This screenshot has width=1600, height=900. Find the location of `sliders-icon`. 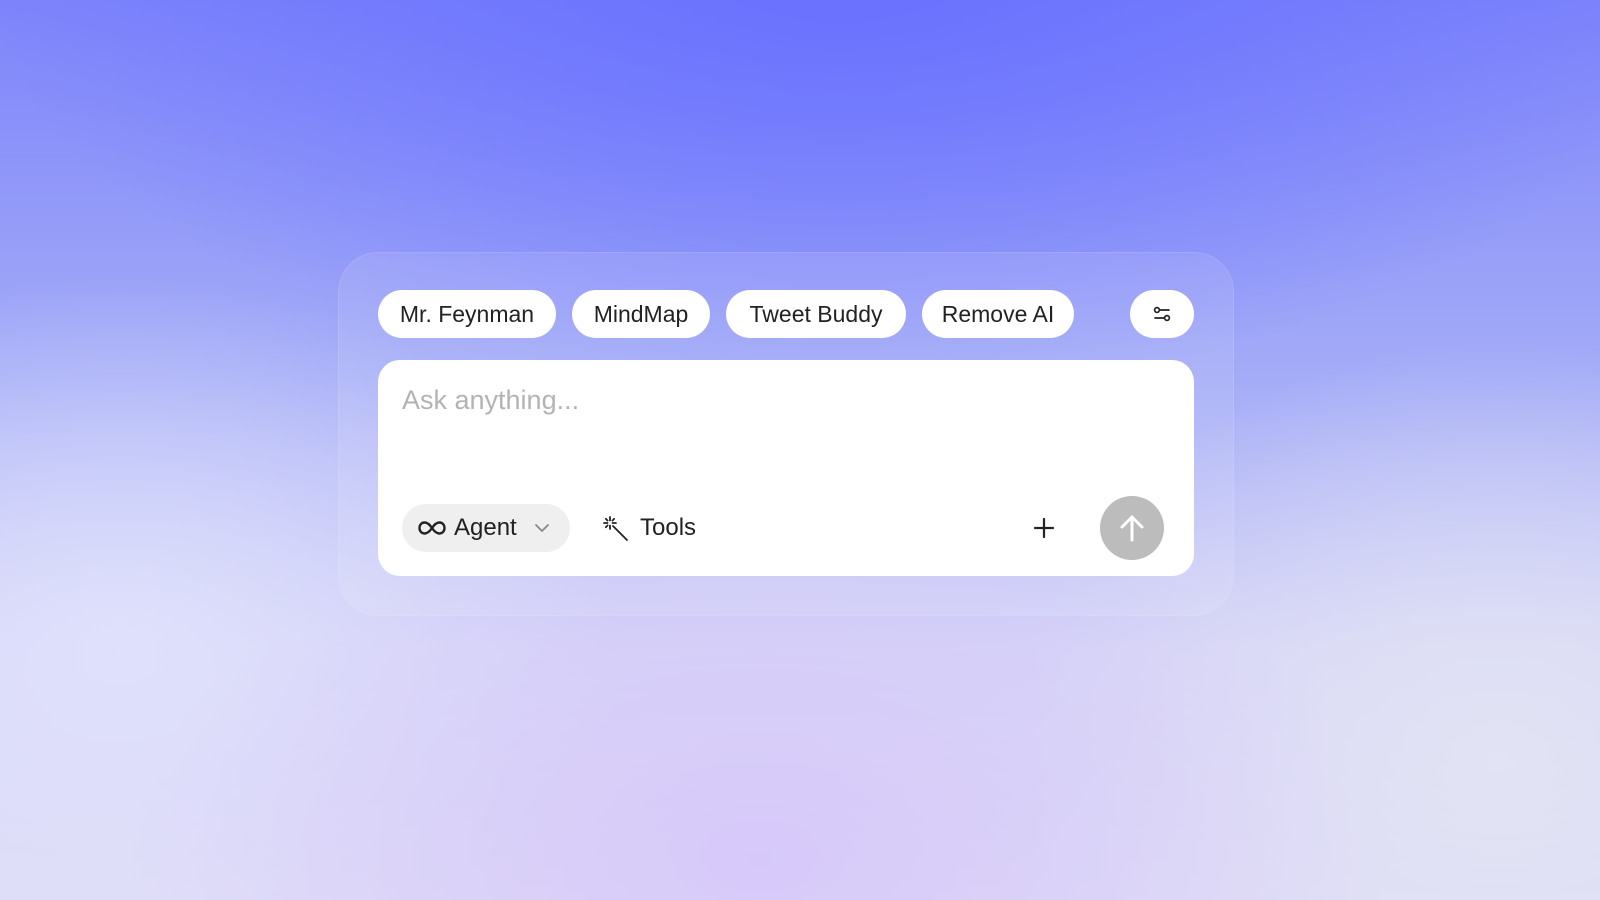

sliders-icon is located at coordinates (1162, 314).